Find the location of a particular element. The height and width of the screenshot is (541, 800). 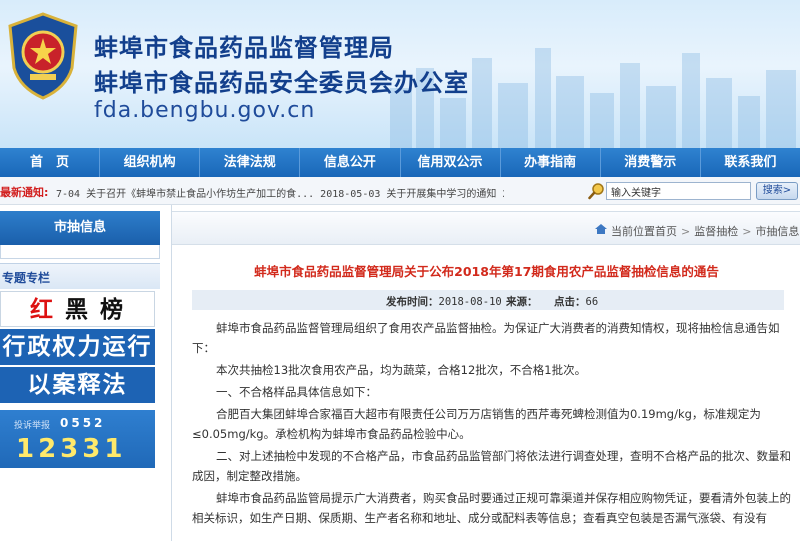

nav-item-service-guide: 办事指南 is located at coordinates (551, 162).